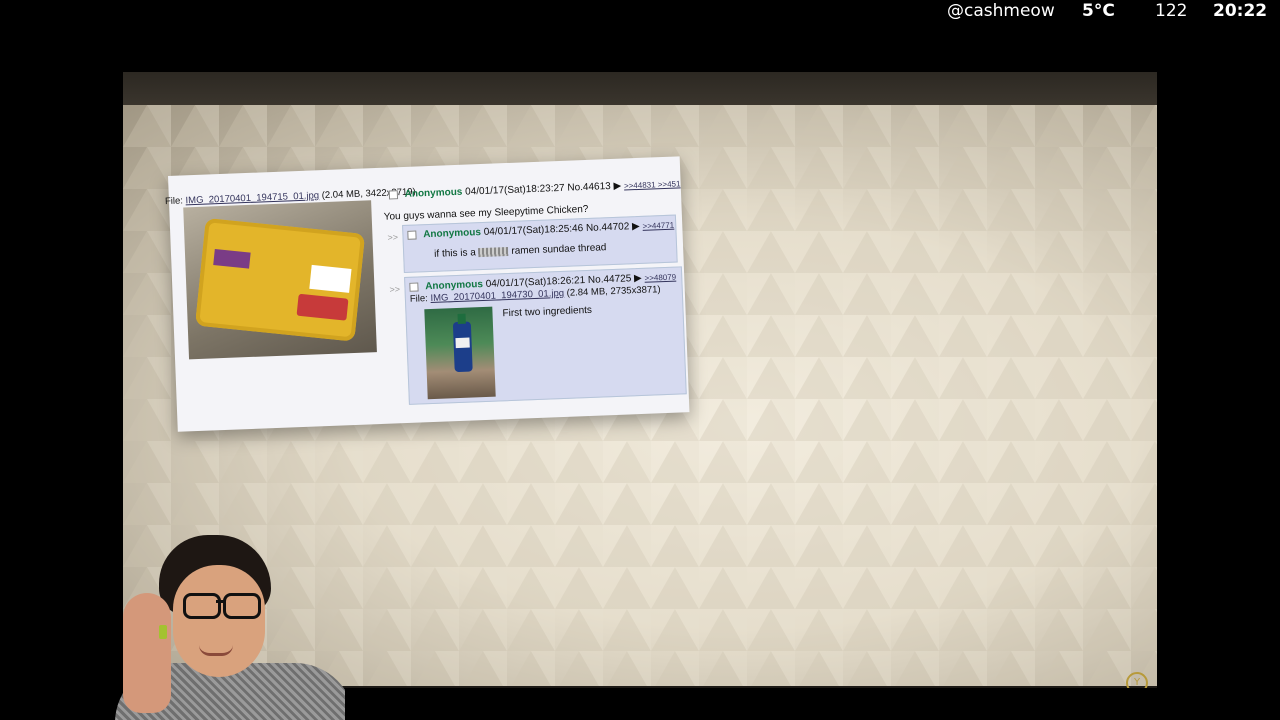  I want to click on status-count: 122, so click(1171, 11).